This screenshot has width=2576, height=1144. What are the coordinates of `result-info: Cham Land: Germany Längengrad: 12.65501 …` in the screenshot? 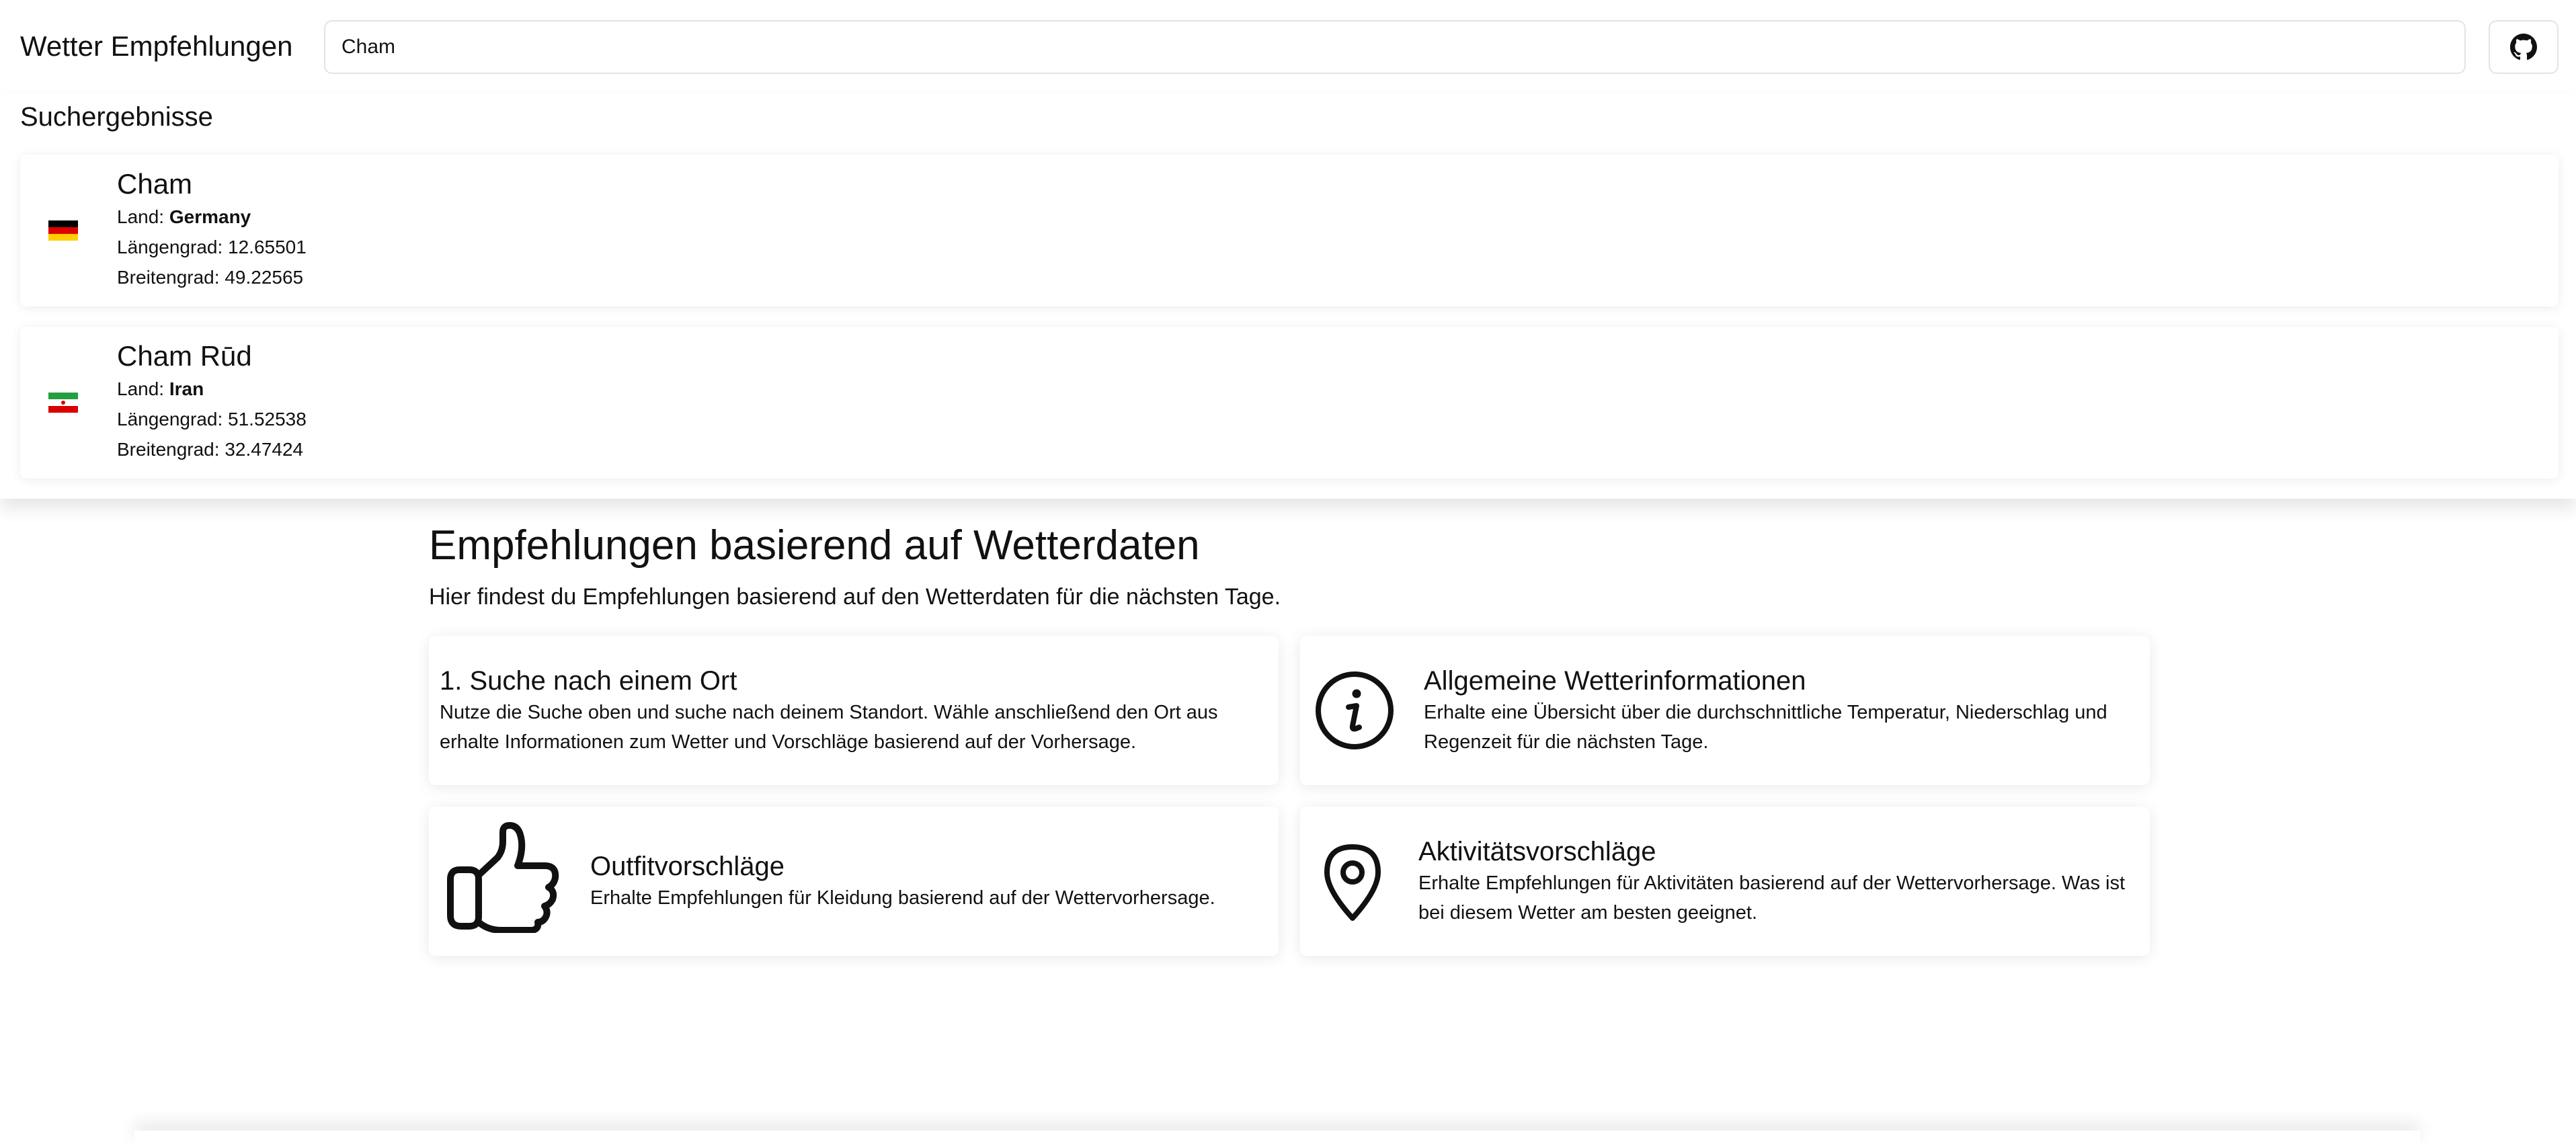 It's located at (212, 229).